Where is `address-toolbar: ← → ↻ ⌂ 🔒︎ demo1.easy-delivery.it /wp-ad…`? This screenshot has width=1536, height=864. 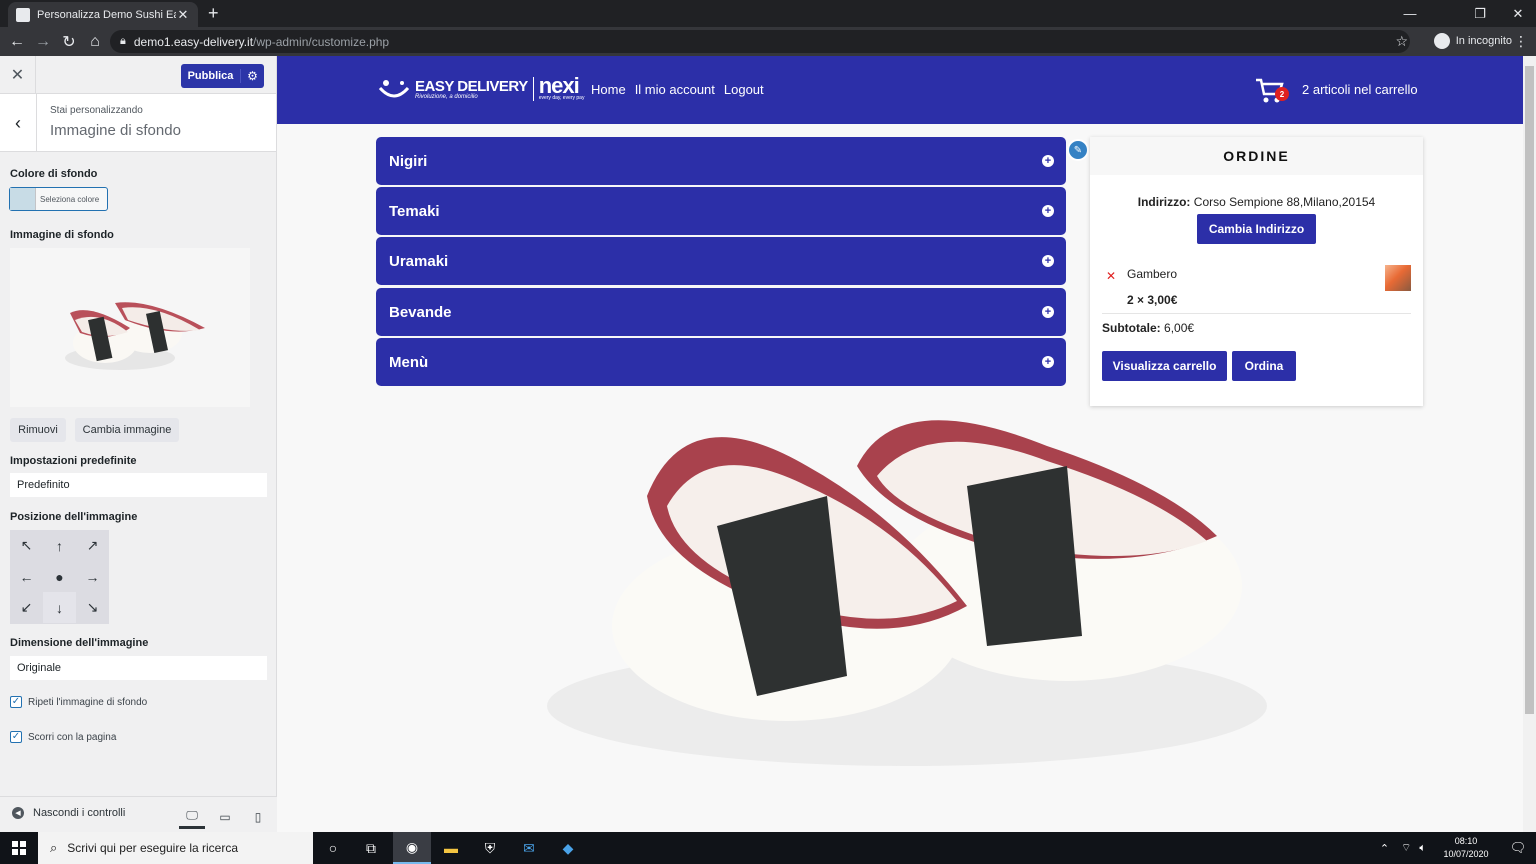
address-toolbar: ← → ↻ ⌂ 🔒︎ demo1.easy-delivery.it /wp-ad… is located at coordinates (768, 41).